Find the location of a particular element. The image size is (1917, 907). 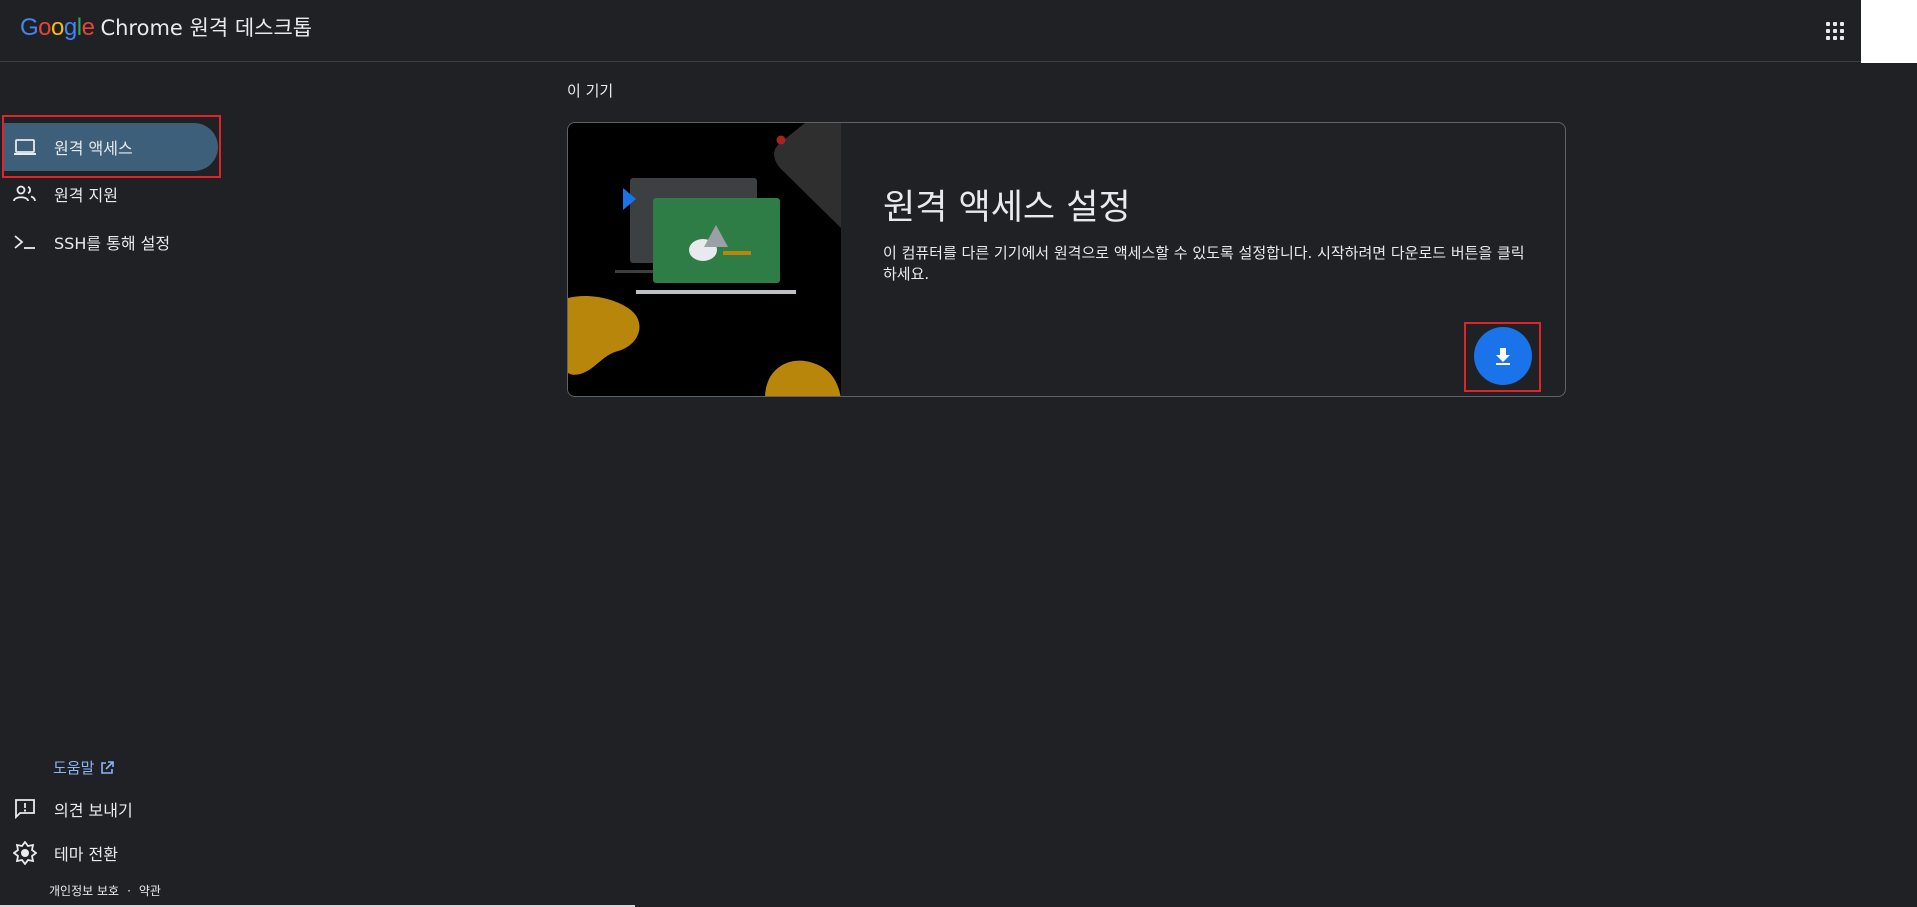

send-feedback-button: 의견 보내기 is located at coordinates (66, 809).